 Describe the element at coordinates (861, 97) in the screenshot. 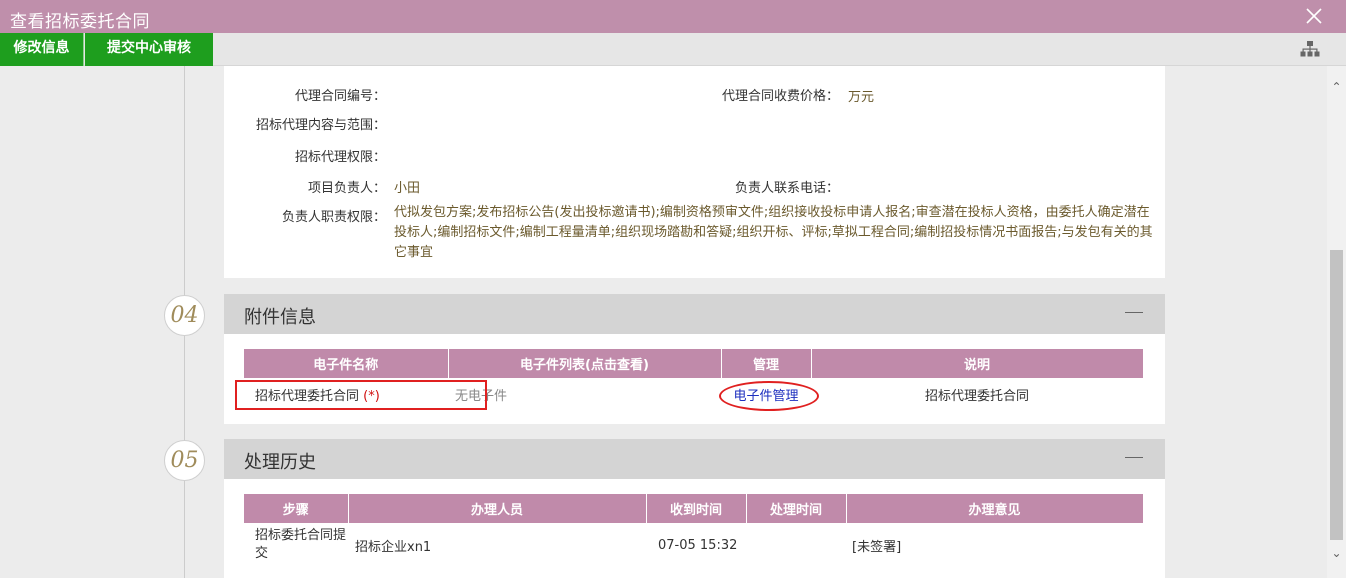

I see `fee-value: 万元` at that location.